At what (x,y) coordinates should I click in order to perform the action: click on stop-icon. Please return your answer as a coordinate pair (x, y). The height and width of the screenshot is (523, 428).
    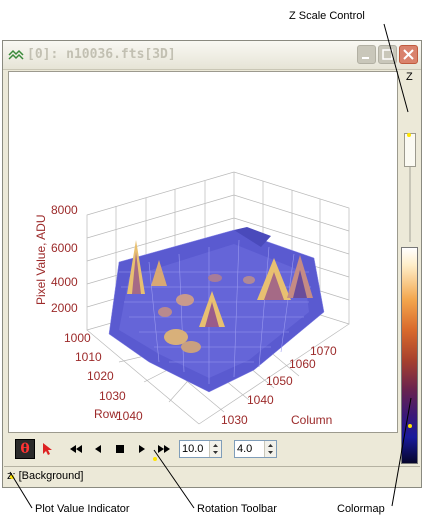
    Looking at the image, I should click on (120, 449).